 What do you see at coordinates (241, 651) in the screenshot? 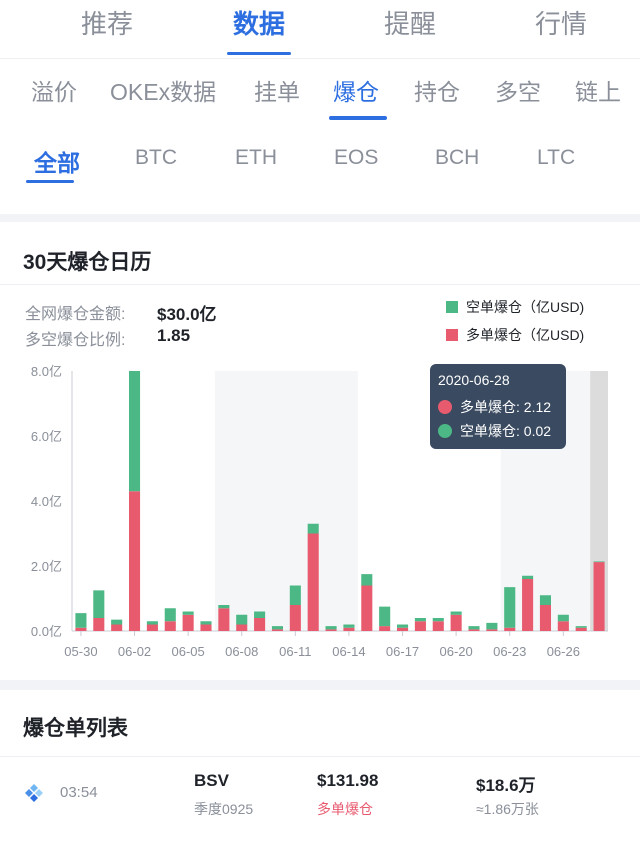
I see `x-tick-label: 06-08` at bounding box center [241, 651].